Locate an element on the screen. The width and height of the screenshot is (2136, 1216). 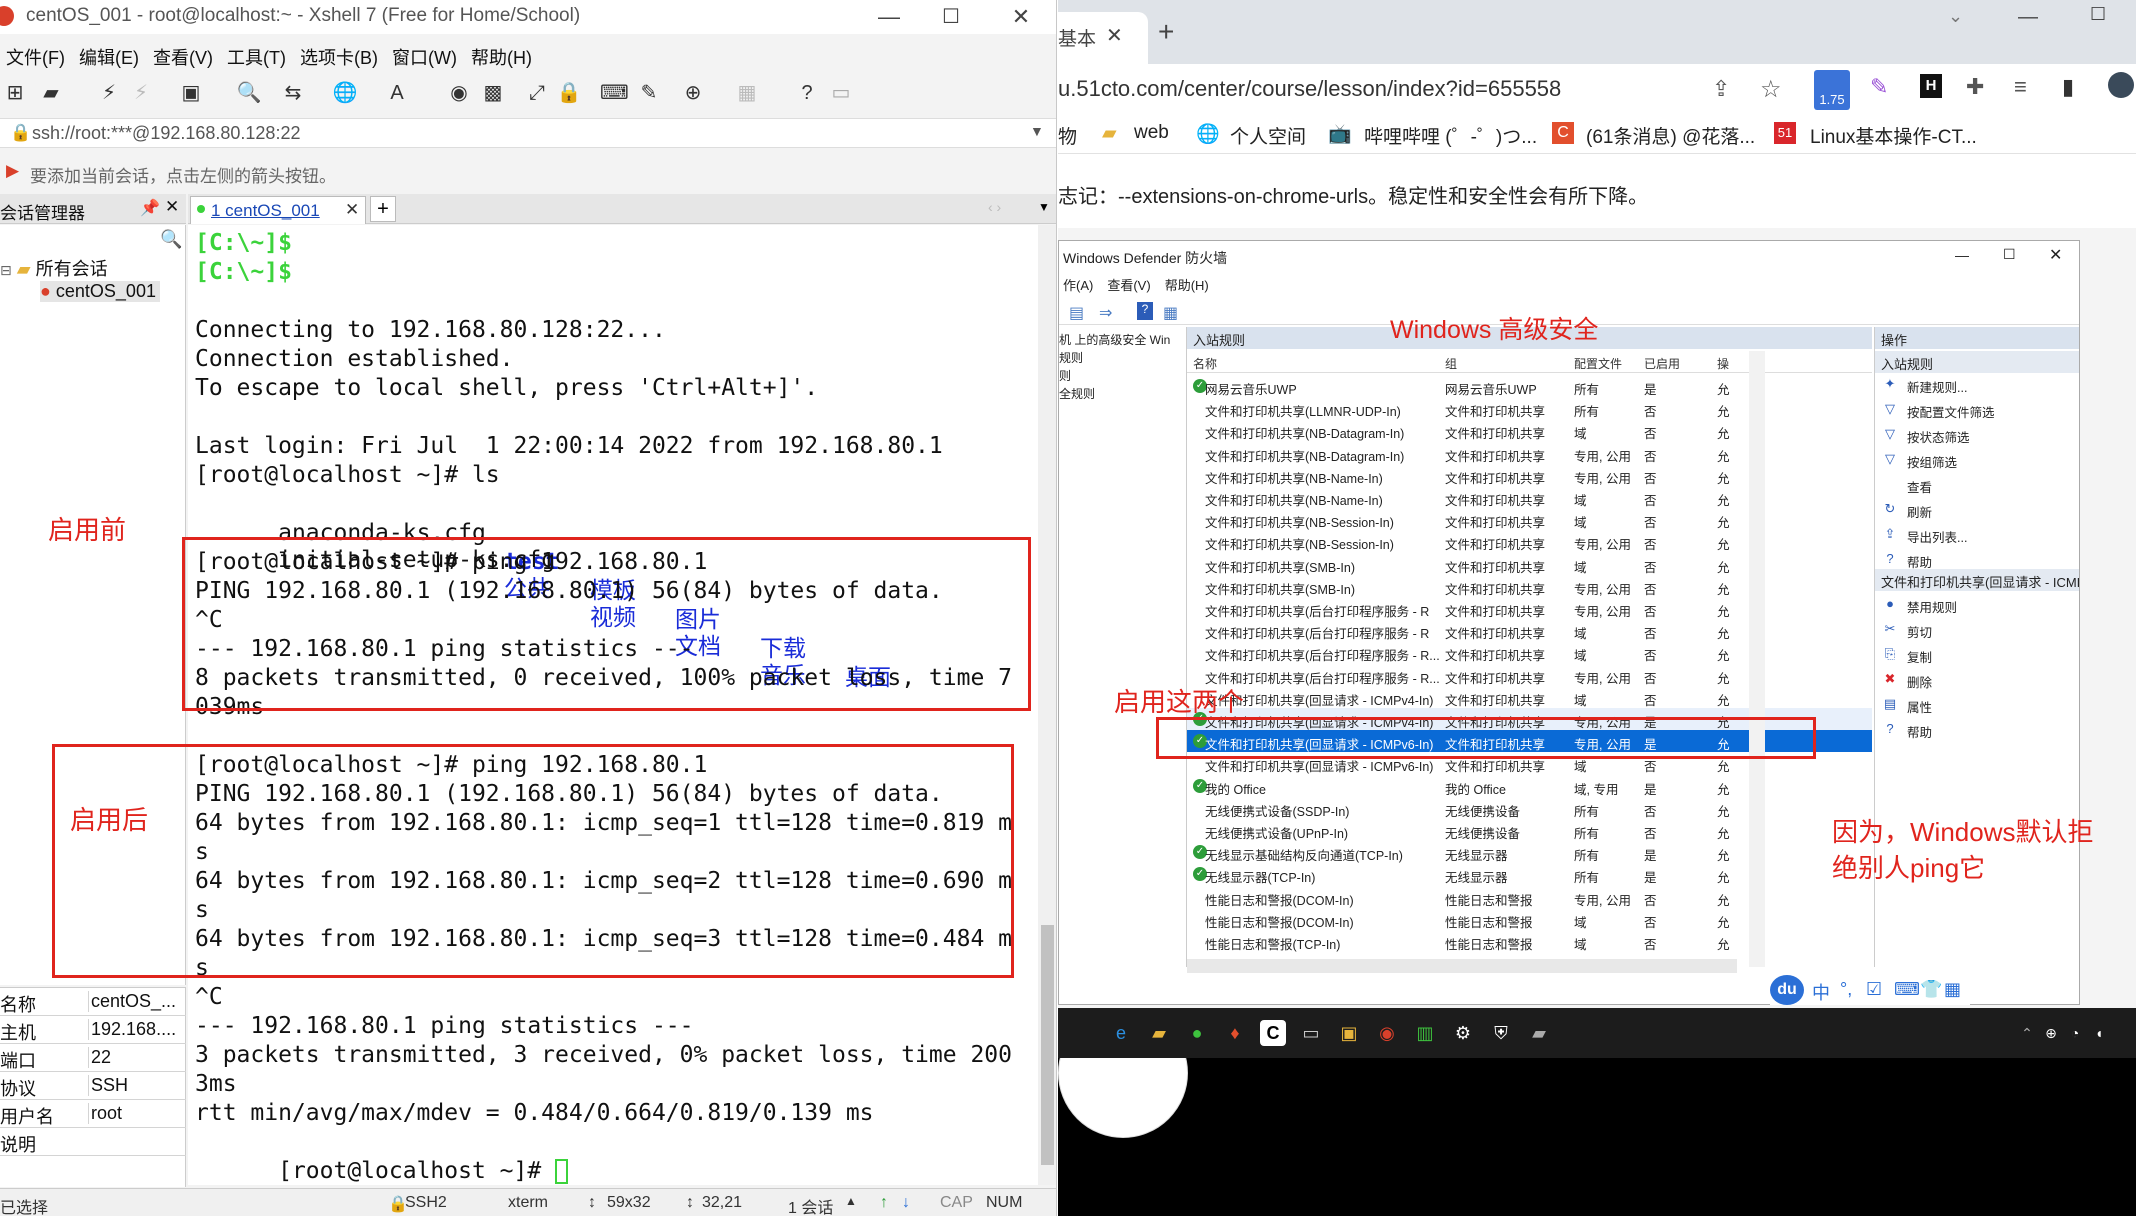
rule-row: 文件和打印机共享(后台打印程序服务 - R... 文件和打印机共享 专用, 公用否允 is located at coordinates (1529, 675).